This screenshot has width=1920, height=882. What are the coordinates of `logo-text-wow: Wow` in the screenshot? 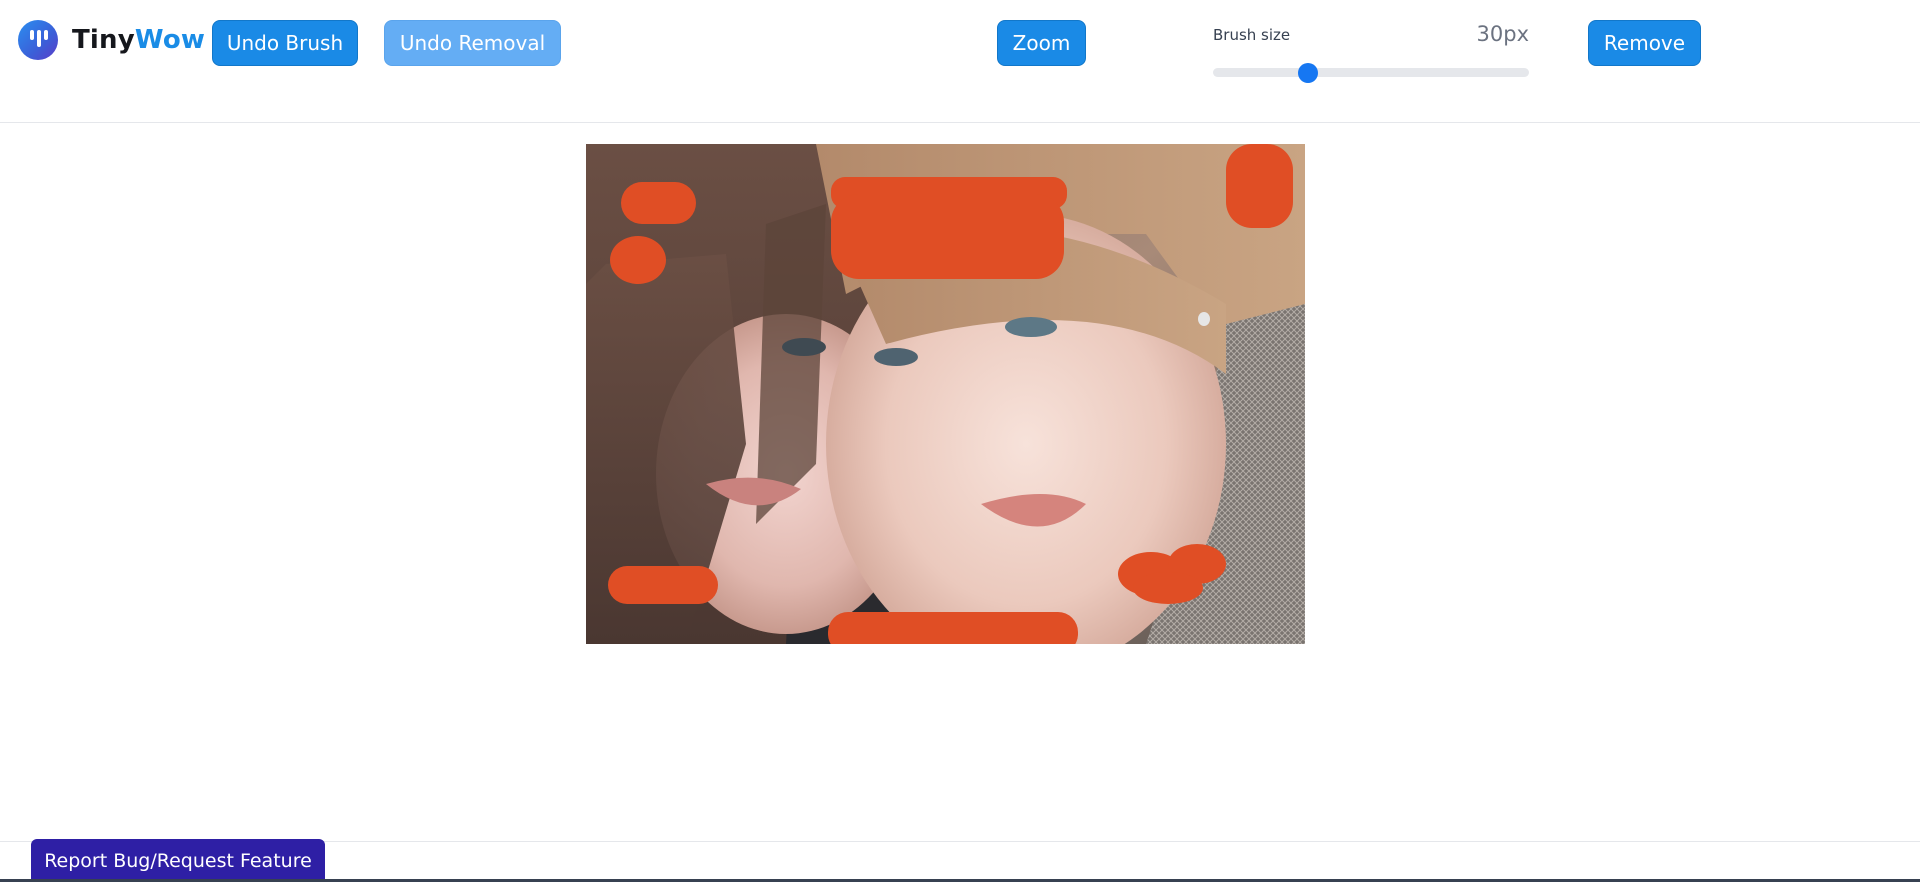 It's located at (170, 40).